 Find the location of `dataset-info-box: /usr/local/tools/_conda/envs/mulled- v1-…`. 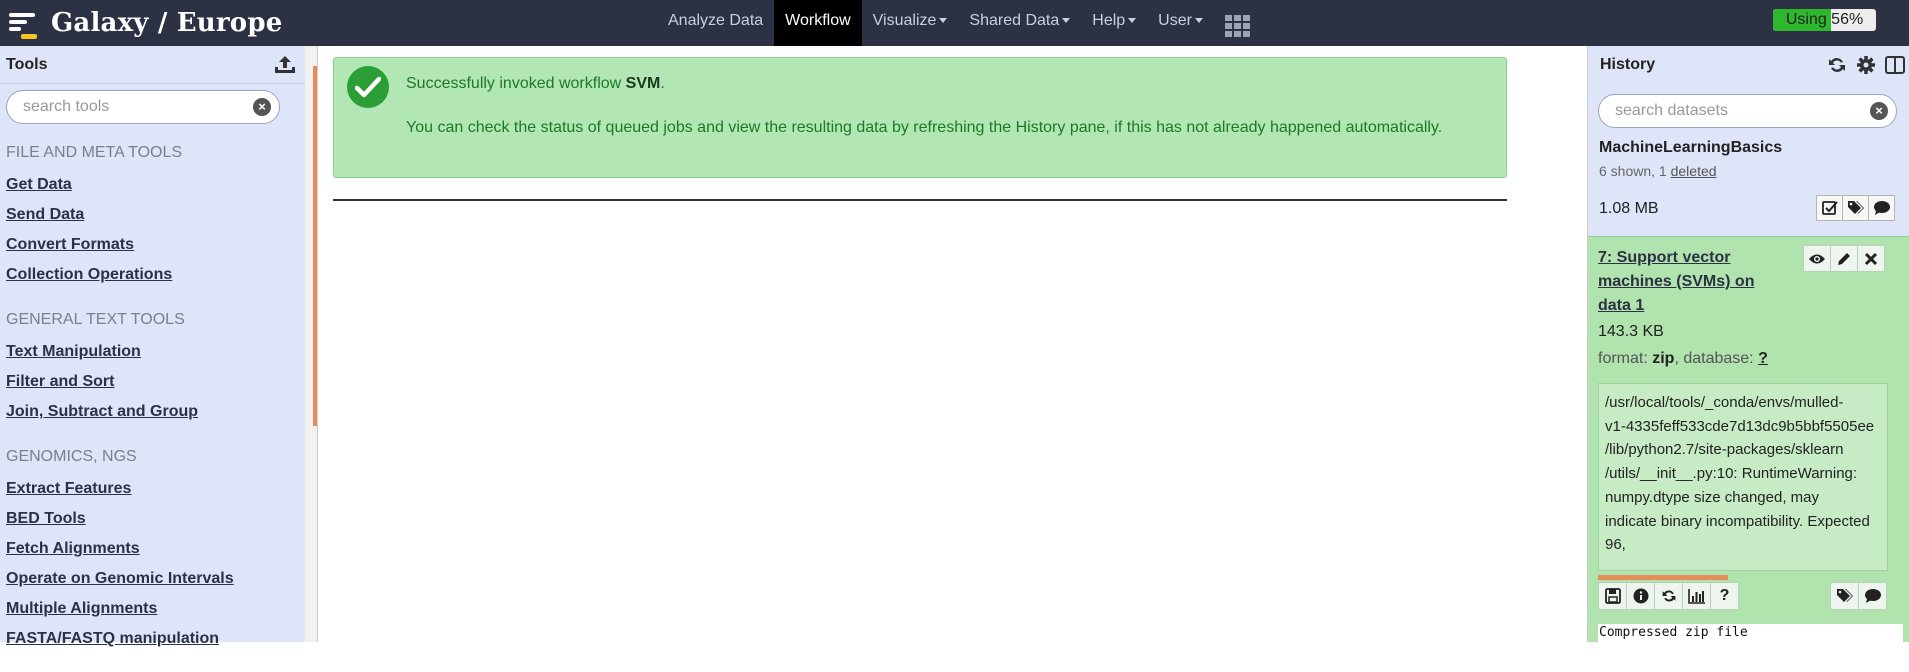

dataset-info-box: /usr/local/tools/_conda/envs/mulled- v1-… is located at coordinates (1743, 477).